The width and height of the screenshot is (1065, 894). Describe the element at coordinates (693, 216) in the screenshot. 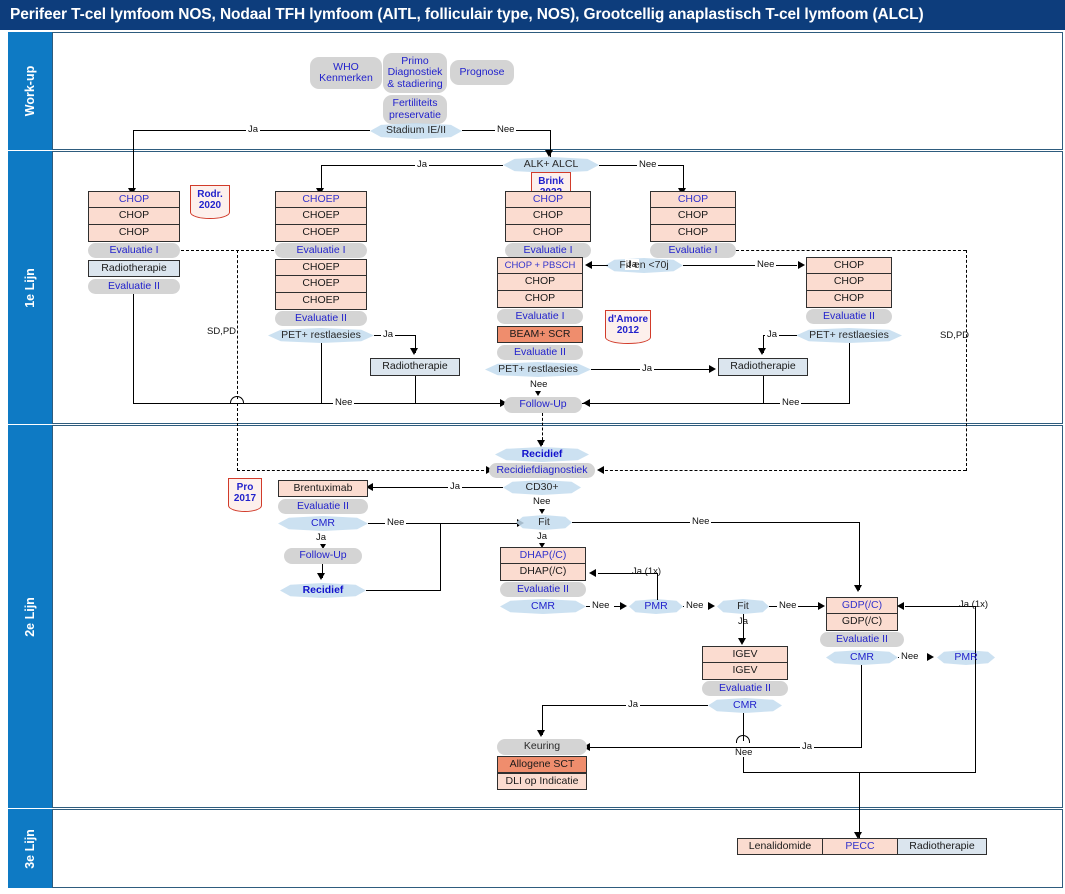

I see `node-chop-rt-2: CHOP` at that location.